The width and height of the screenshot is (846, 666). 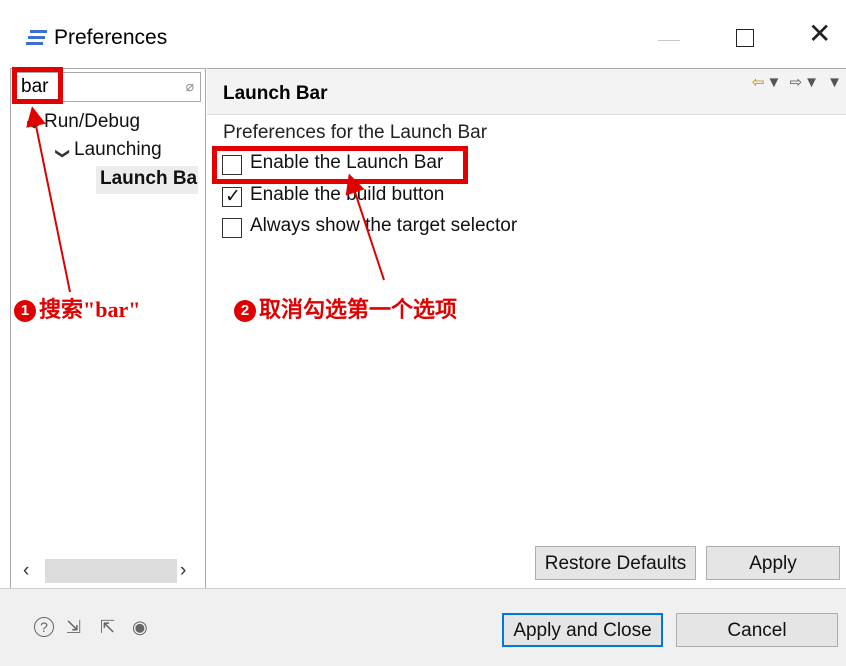 I want to click on arrow-to-option, so click(x=365, y=227).